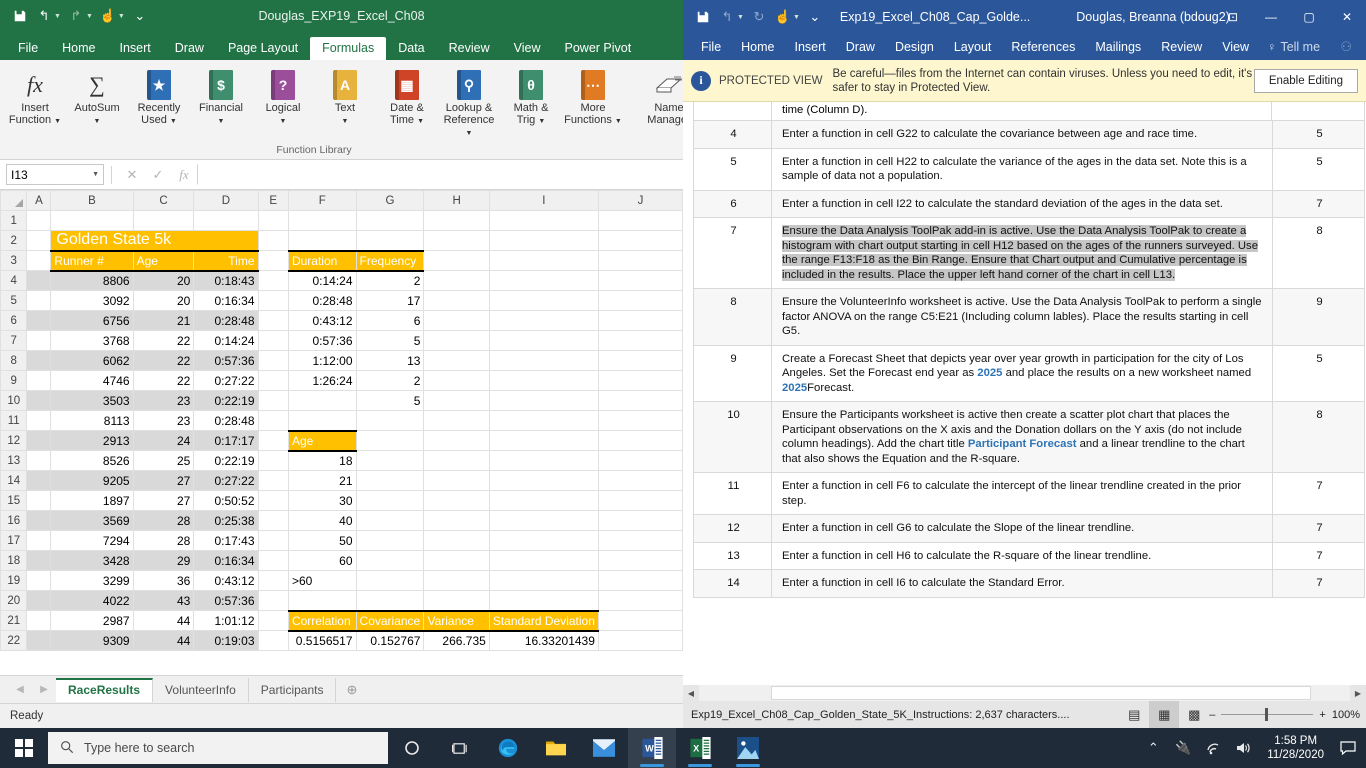 This screenshot has width=1366, height=768. What do you see at coordinates (163, 260) in the screenshot?
I see `cell-C3: Age` at bounding box center [163, 260].